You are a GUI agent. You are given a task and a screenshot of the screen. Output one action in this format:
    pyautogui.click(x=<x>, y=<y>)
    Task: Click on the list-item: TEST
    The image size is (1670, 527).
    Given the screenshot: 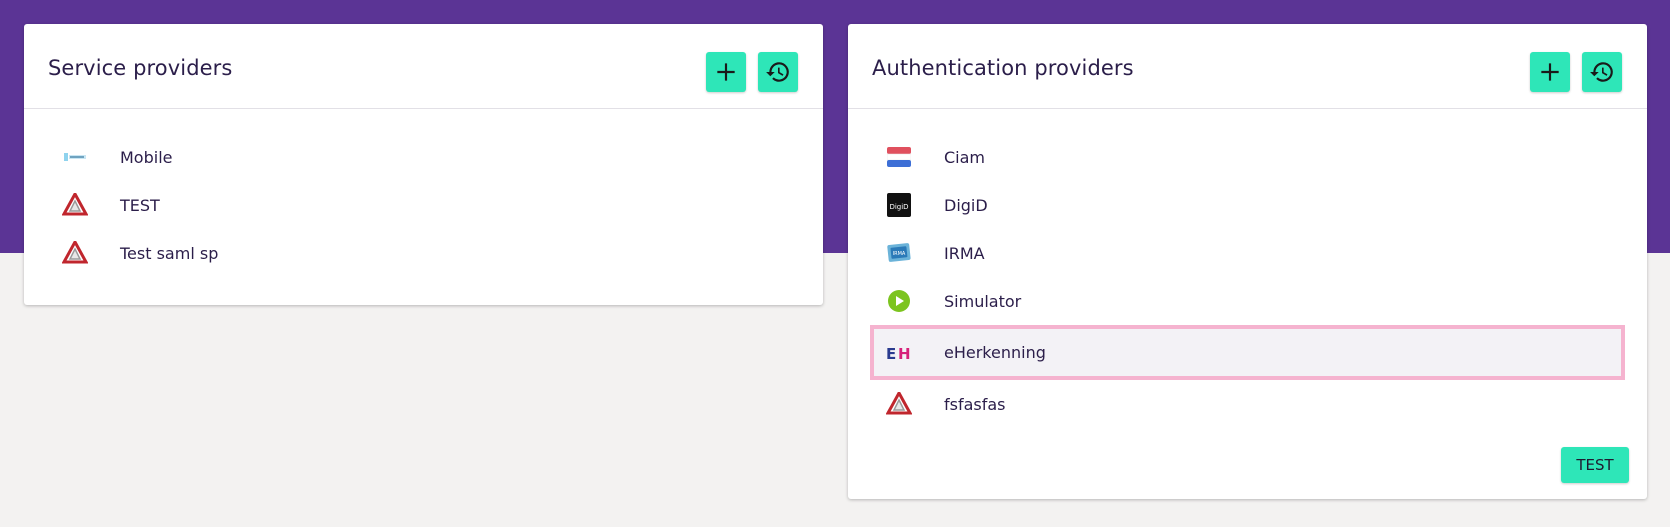 What is the action you would take?
    pyautogui.click(x=423, y=205)
    